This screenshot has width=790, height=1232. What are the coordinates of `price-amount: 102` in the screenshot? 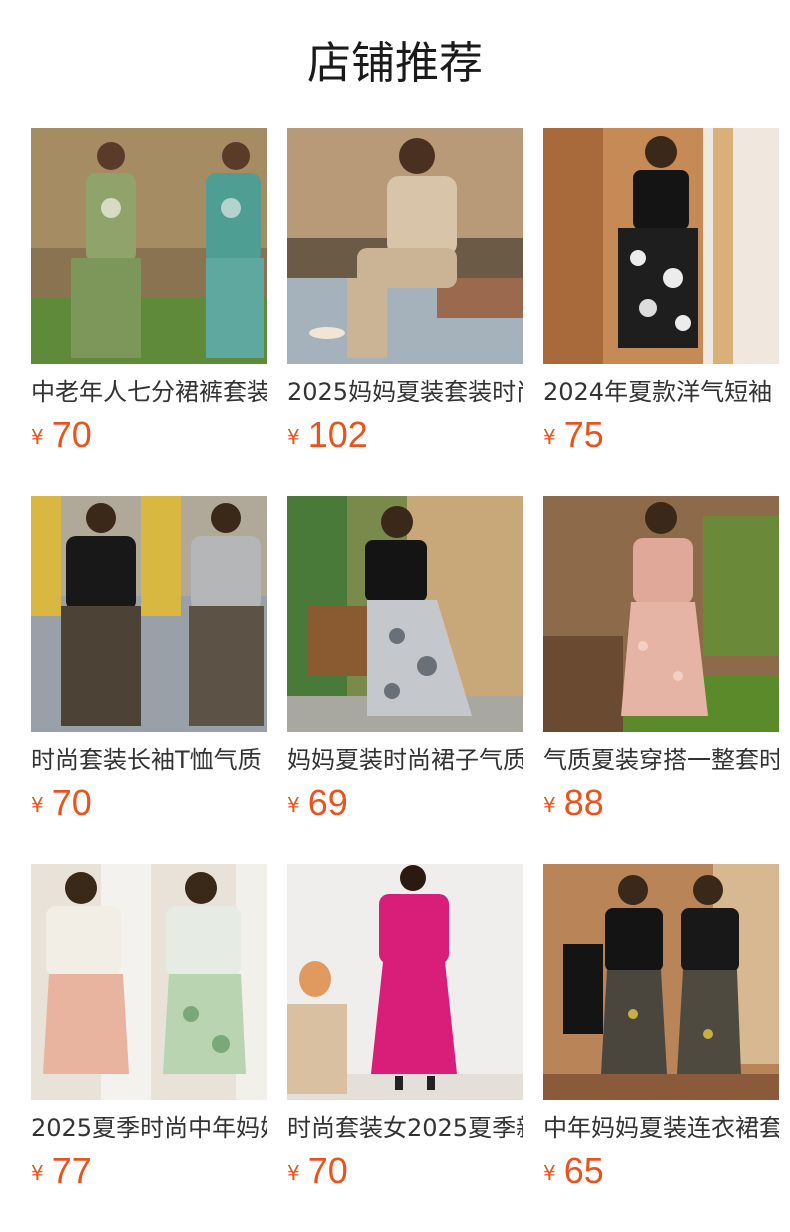 It's located at (337, 434).